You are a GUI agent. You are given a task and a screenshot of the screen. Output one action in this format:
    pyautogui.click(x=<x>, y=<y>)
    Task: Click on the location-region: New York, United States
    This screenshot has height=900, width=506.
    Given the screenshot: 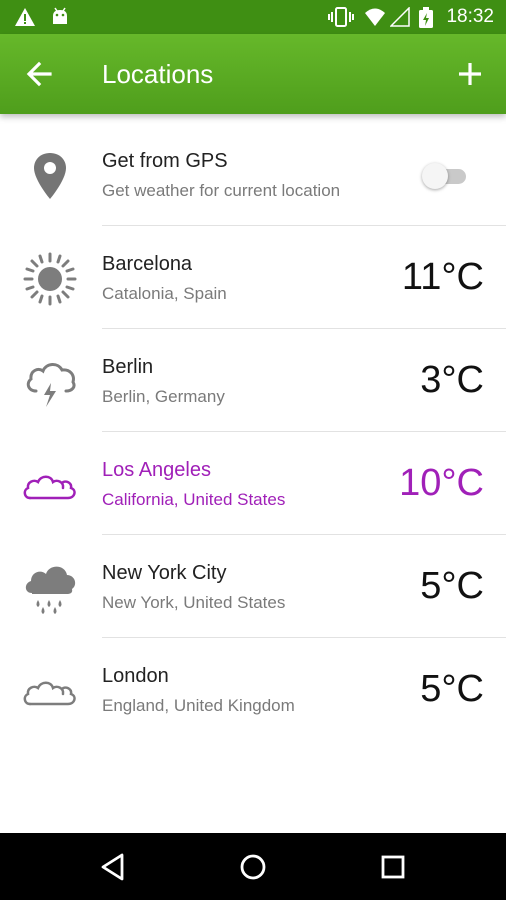 What is the action you would take?
    pyautogui.click(x=194, y=602)
    